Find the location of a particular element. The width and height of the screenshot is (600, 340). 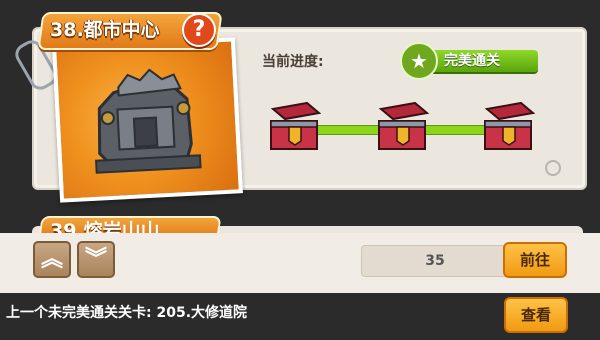

status-badge: ★ 完美通关 is located at coordinates (470, 61).